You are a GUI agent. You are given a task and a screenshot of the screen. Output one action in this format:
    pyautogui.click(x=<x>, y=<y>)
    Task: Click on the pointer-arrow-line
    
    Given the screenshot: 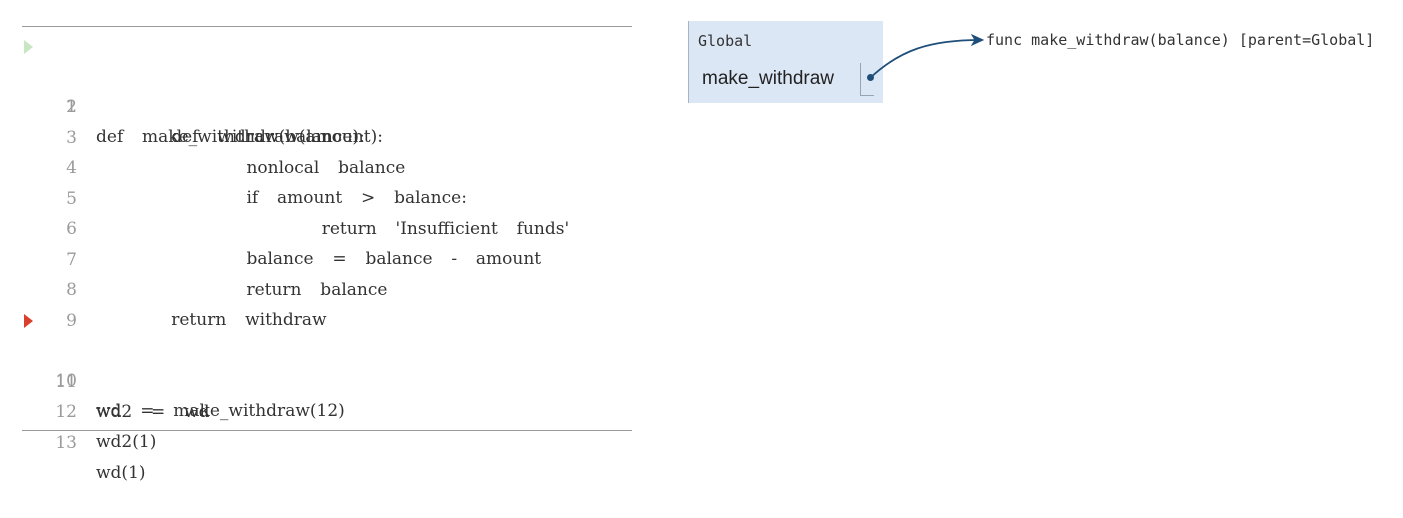 What is the action you would take?
    pyautogui.click(x=925, y=59)
    